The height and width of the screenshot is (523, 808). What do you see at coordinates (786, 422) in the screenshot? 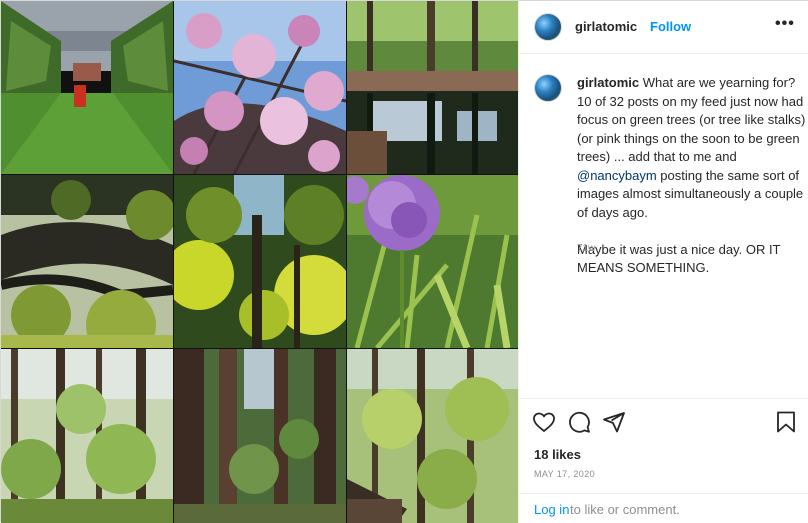
I see `bookmark-icon` at bounding box center [786, 422].